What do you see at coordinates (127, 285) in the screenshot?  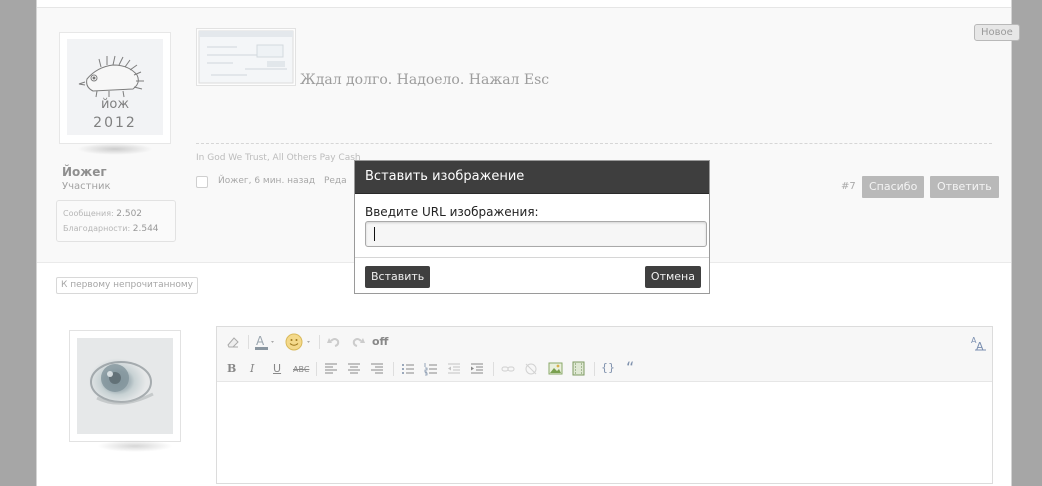 I see `first-unread-link: К первому непрочитанному` at bounding box center [127, 285].